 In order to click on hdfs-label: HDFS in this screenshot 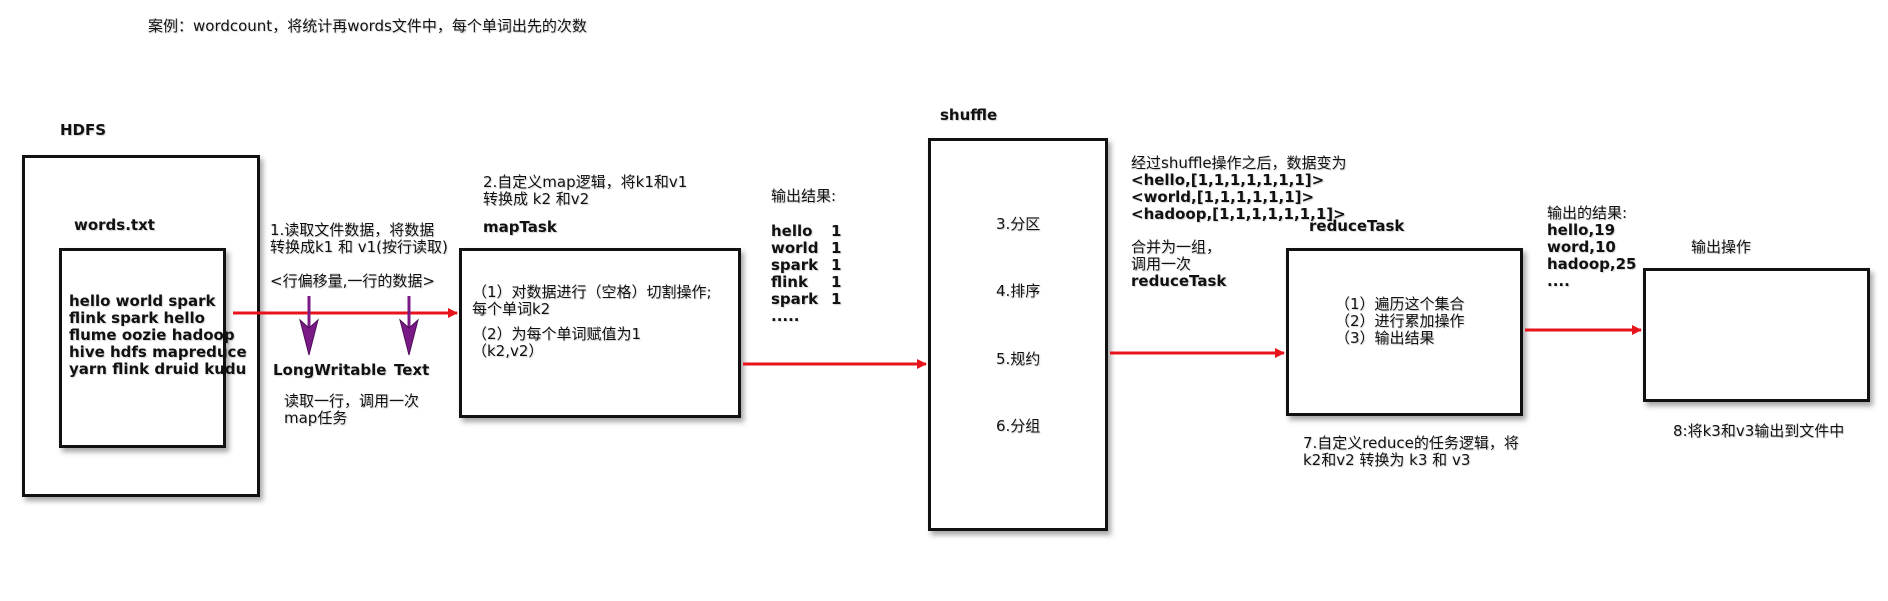, I will do `click(83, 130)`.